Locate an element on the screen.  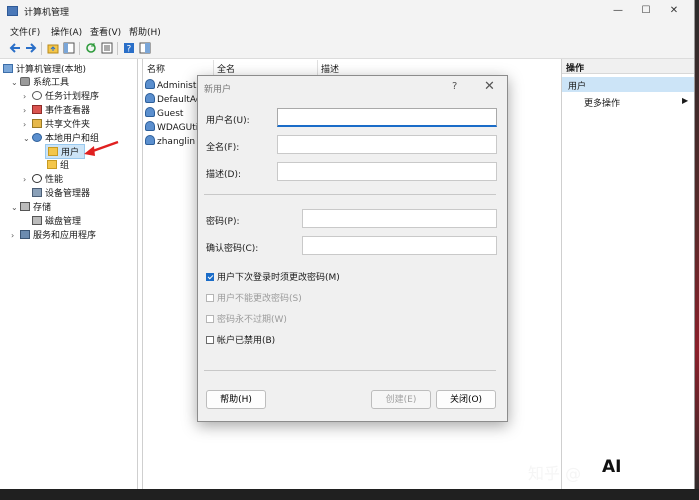
minimize-button: — is located at coordinates (618, 11).